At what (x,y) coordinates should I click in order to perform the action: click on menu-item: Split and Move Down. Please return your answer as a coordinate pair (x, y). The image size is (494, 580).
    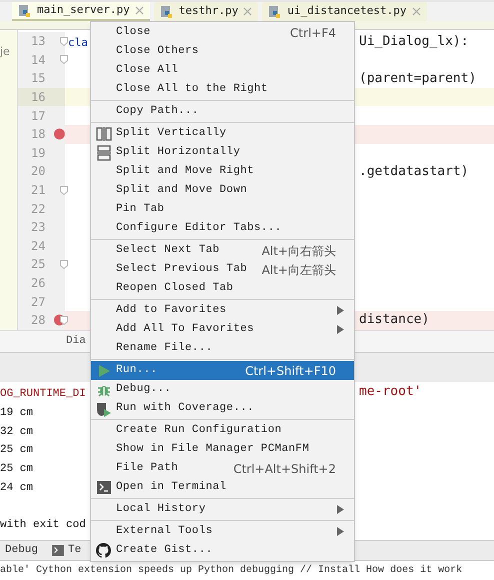
    Looking at the image, I should click on (222, 190).